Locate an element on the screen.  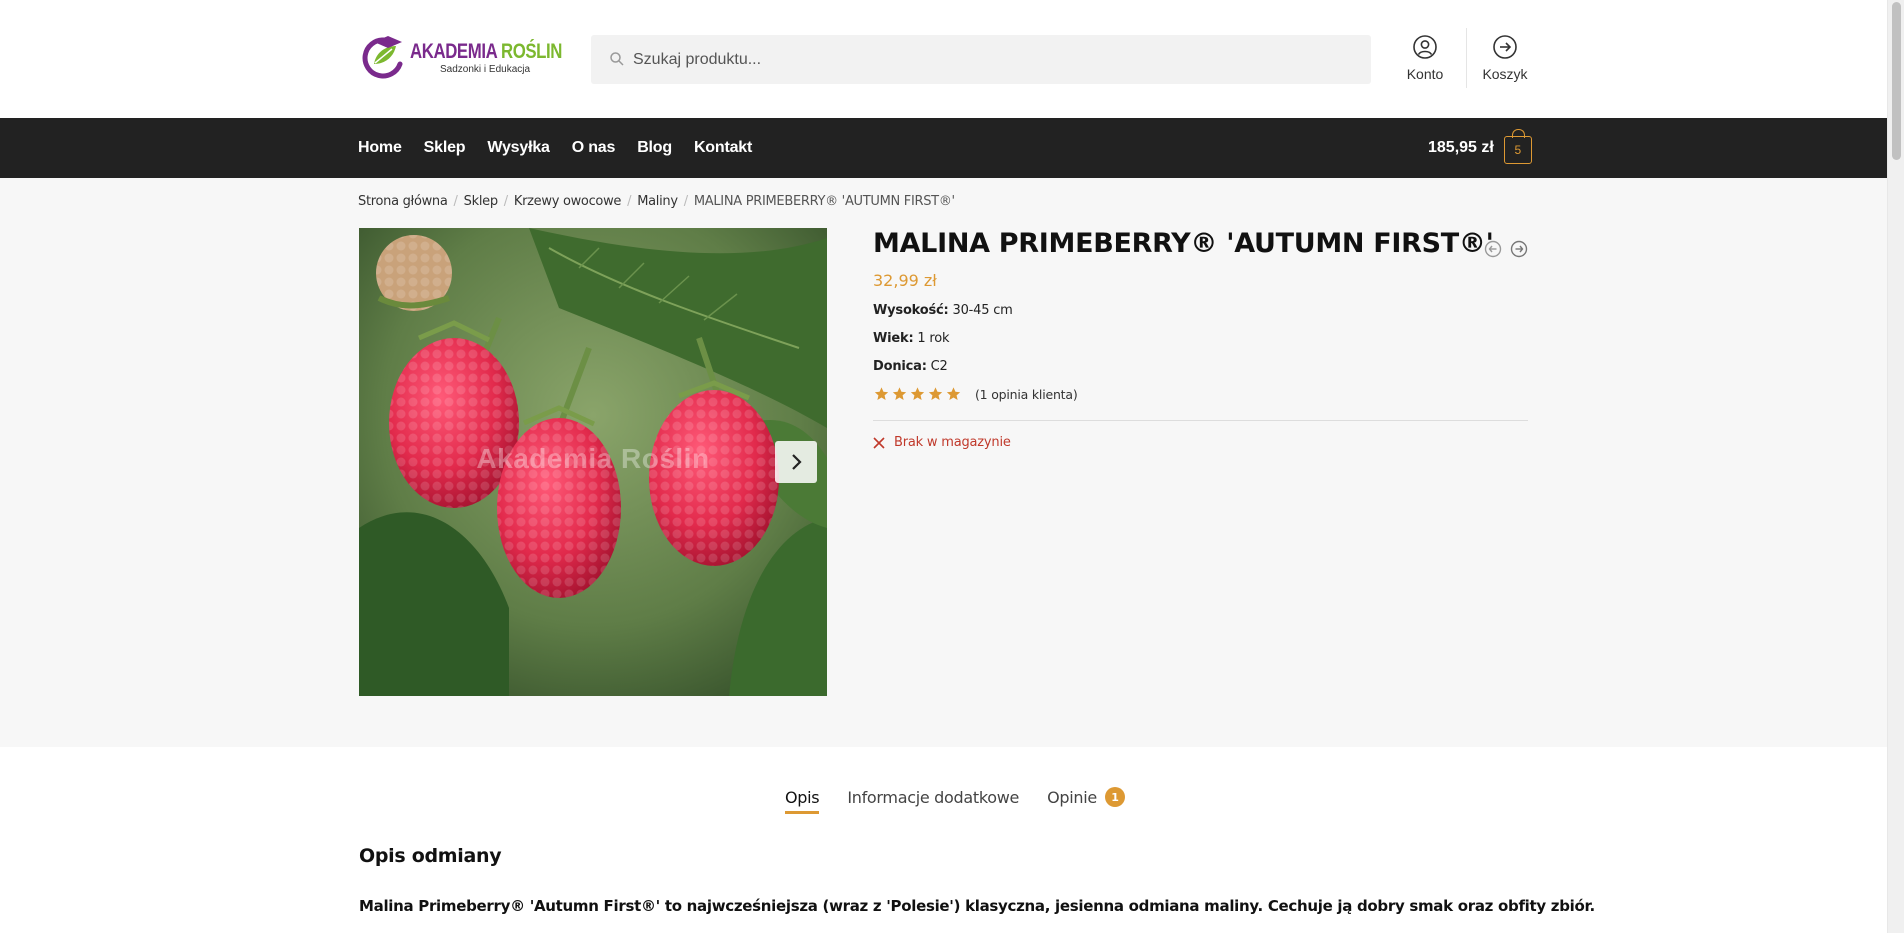
chevron-right-icon is located at coordinates (797, 462).